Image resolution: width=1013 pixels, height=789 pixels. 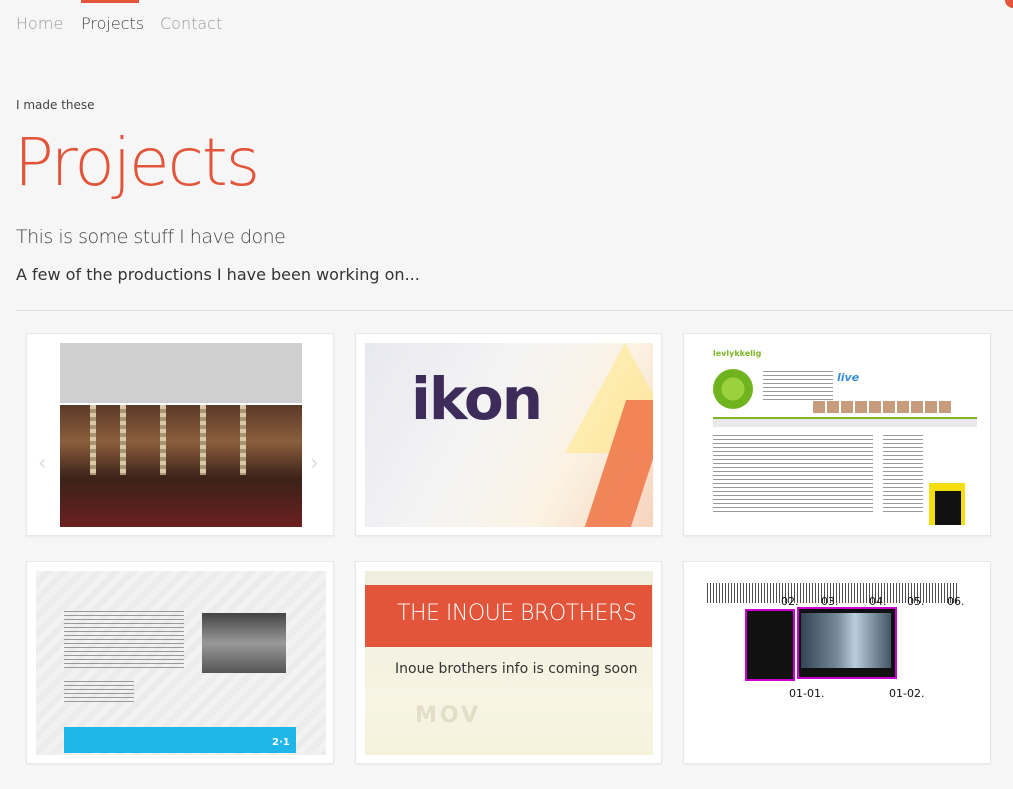 I want to click on thumb-faded-text: MOV, so click(x=448, y=715).